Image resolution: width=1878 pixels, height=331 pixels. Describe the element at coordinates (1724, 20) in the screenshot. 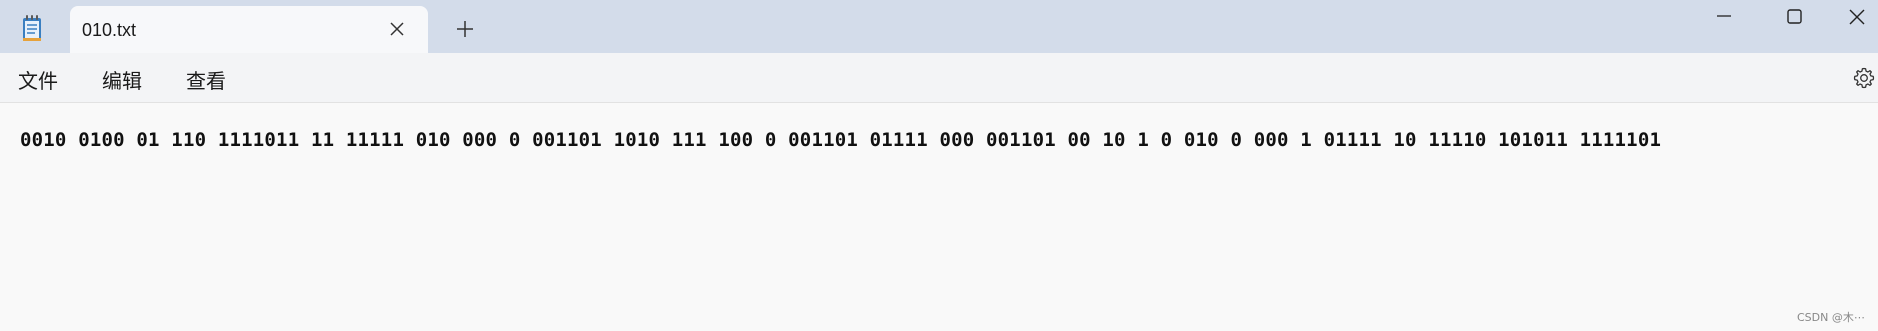

I see `minimize-icon` at that location.